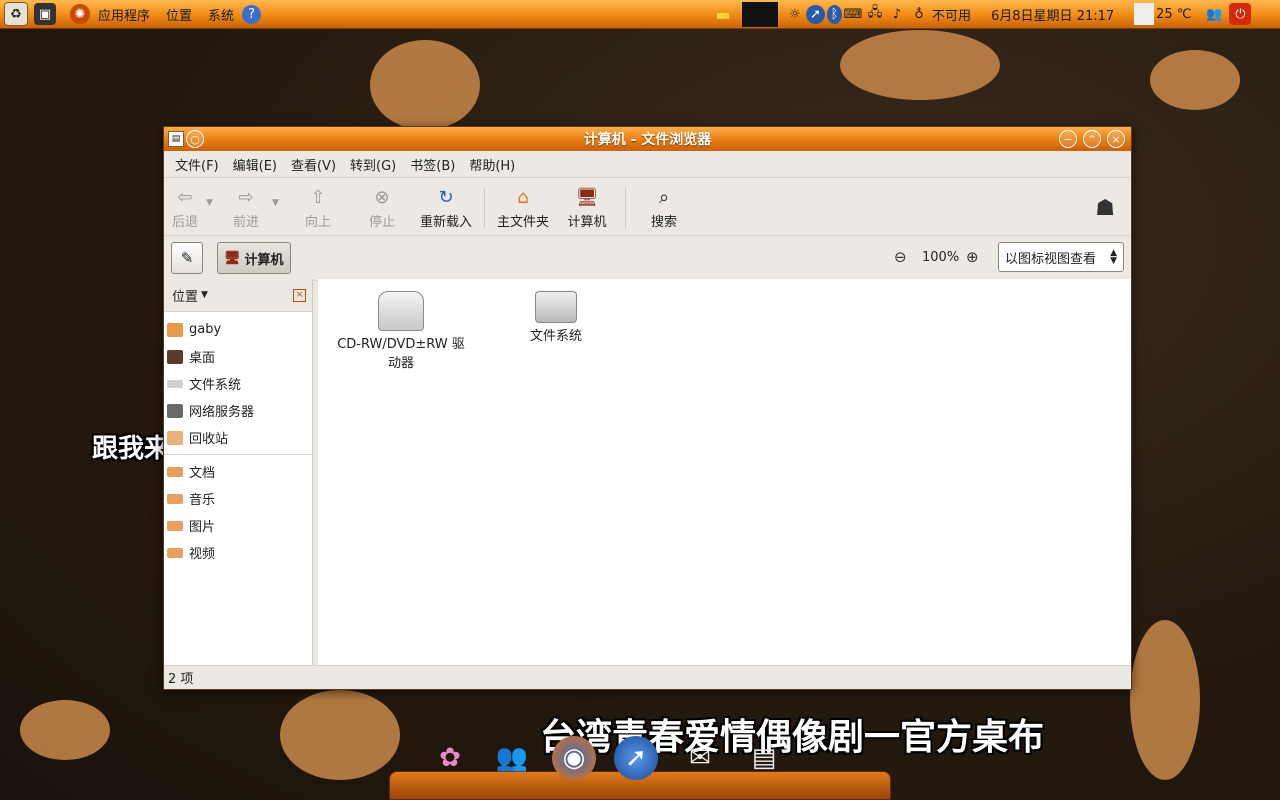 The image size is (1280, 800). What do you see at coordinates (238, 383) in the screenshot?
I see `sidebar-item-filesystem: 文件系统` at bounding box center [238, 383].